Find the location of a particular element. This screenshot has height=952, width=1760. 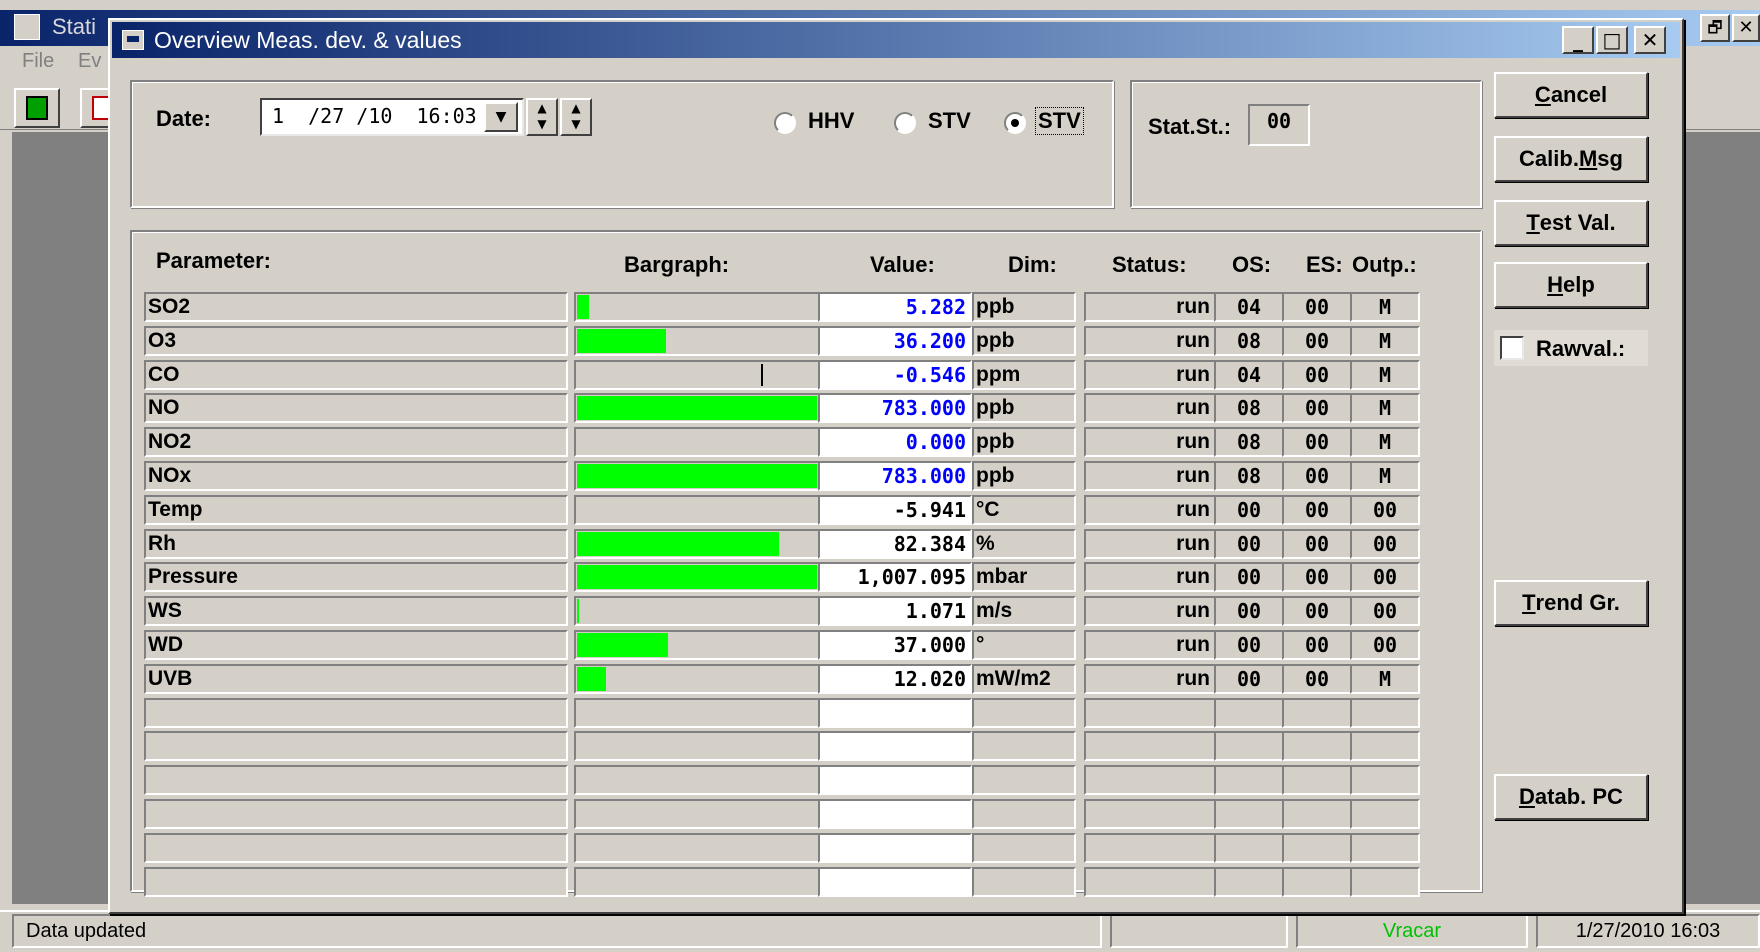

date-picker: 1 /27 /10 16:03 ▼ is located at coordinates (392, 117).